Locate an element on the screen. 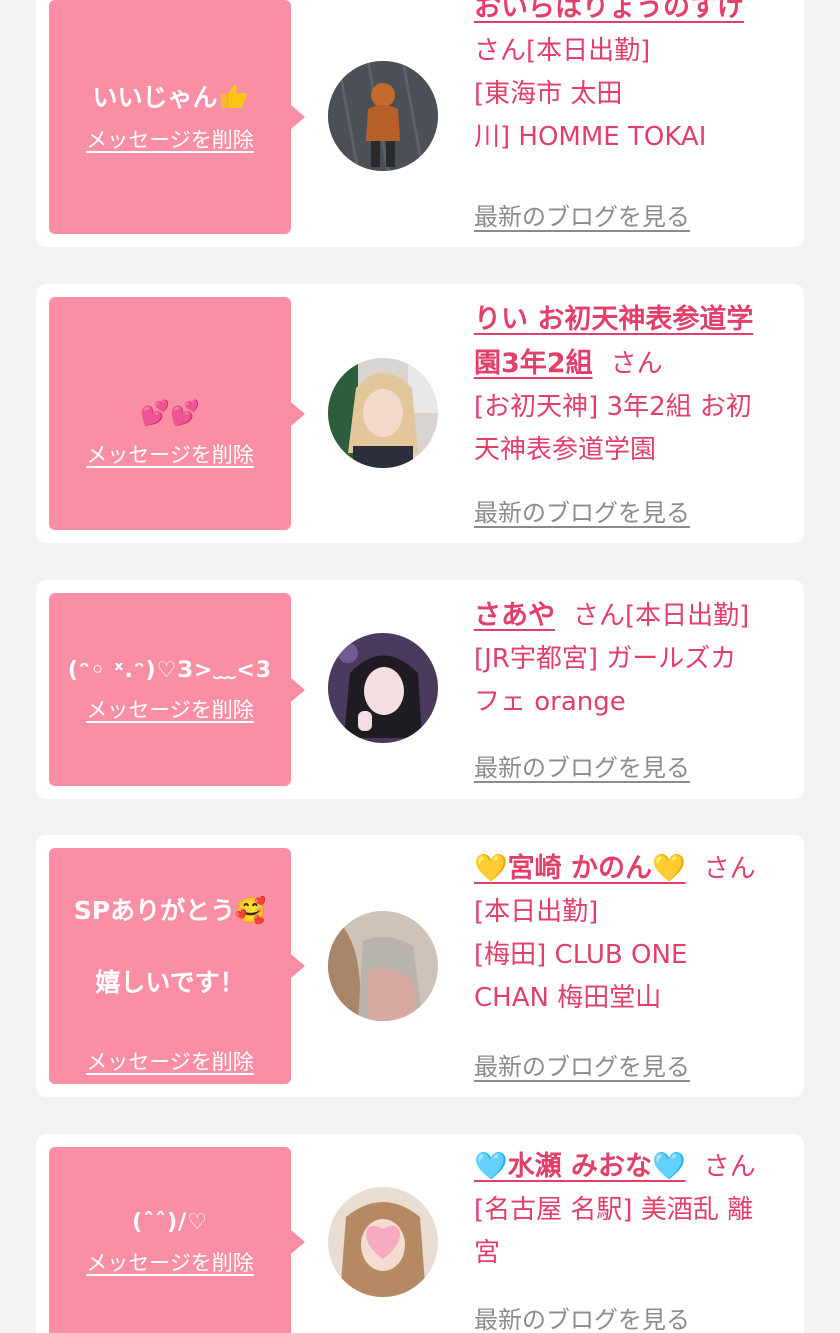  cast-name-link: 🩵水瀬 みおな🩵 is located at coordinates (580, 1166).